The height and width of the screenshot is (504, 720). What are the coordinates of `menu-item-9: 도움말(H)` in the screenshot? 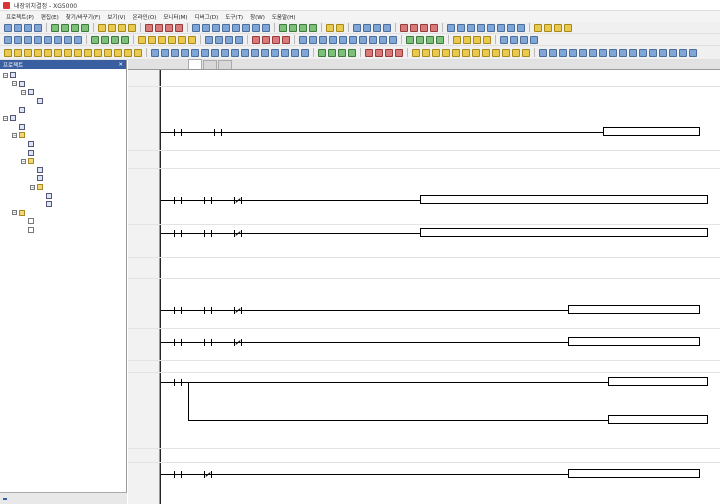 It's located at (284, 17).